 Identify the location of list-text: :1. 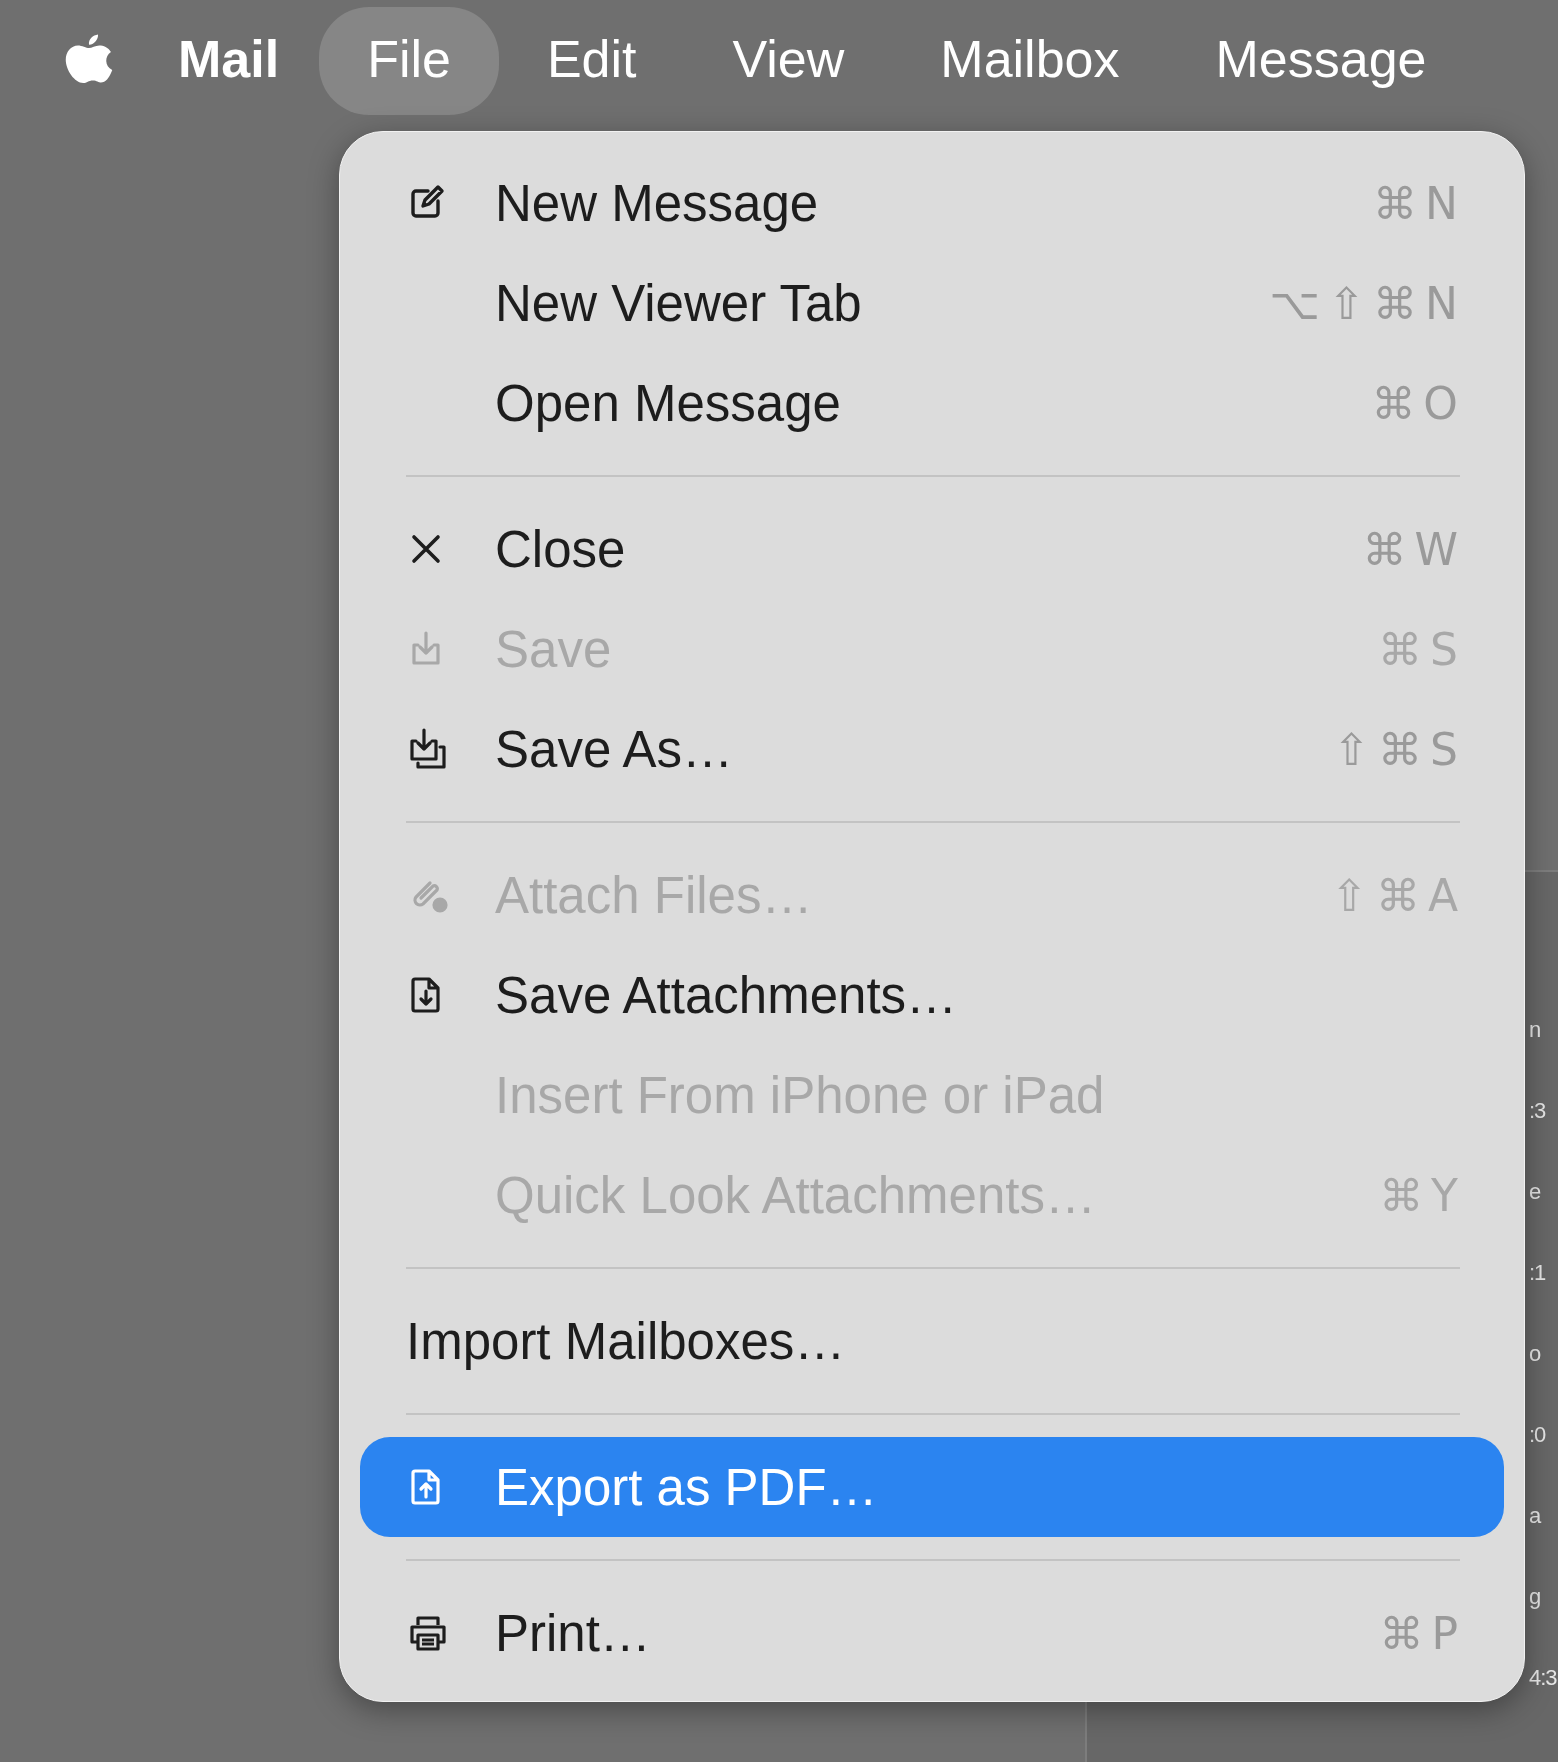
(1538, 1273).